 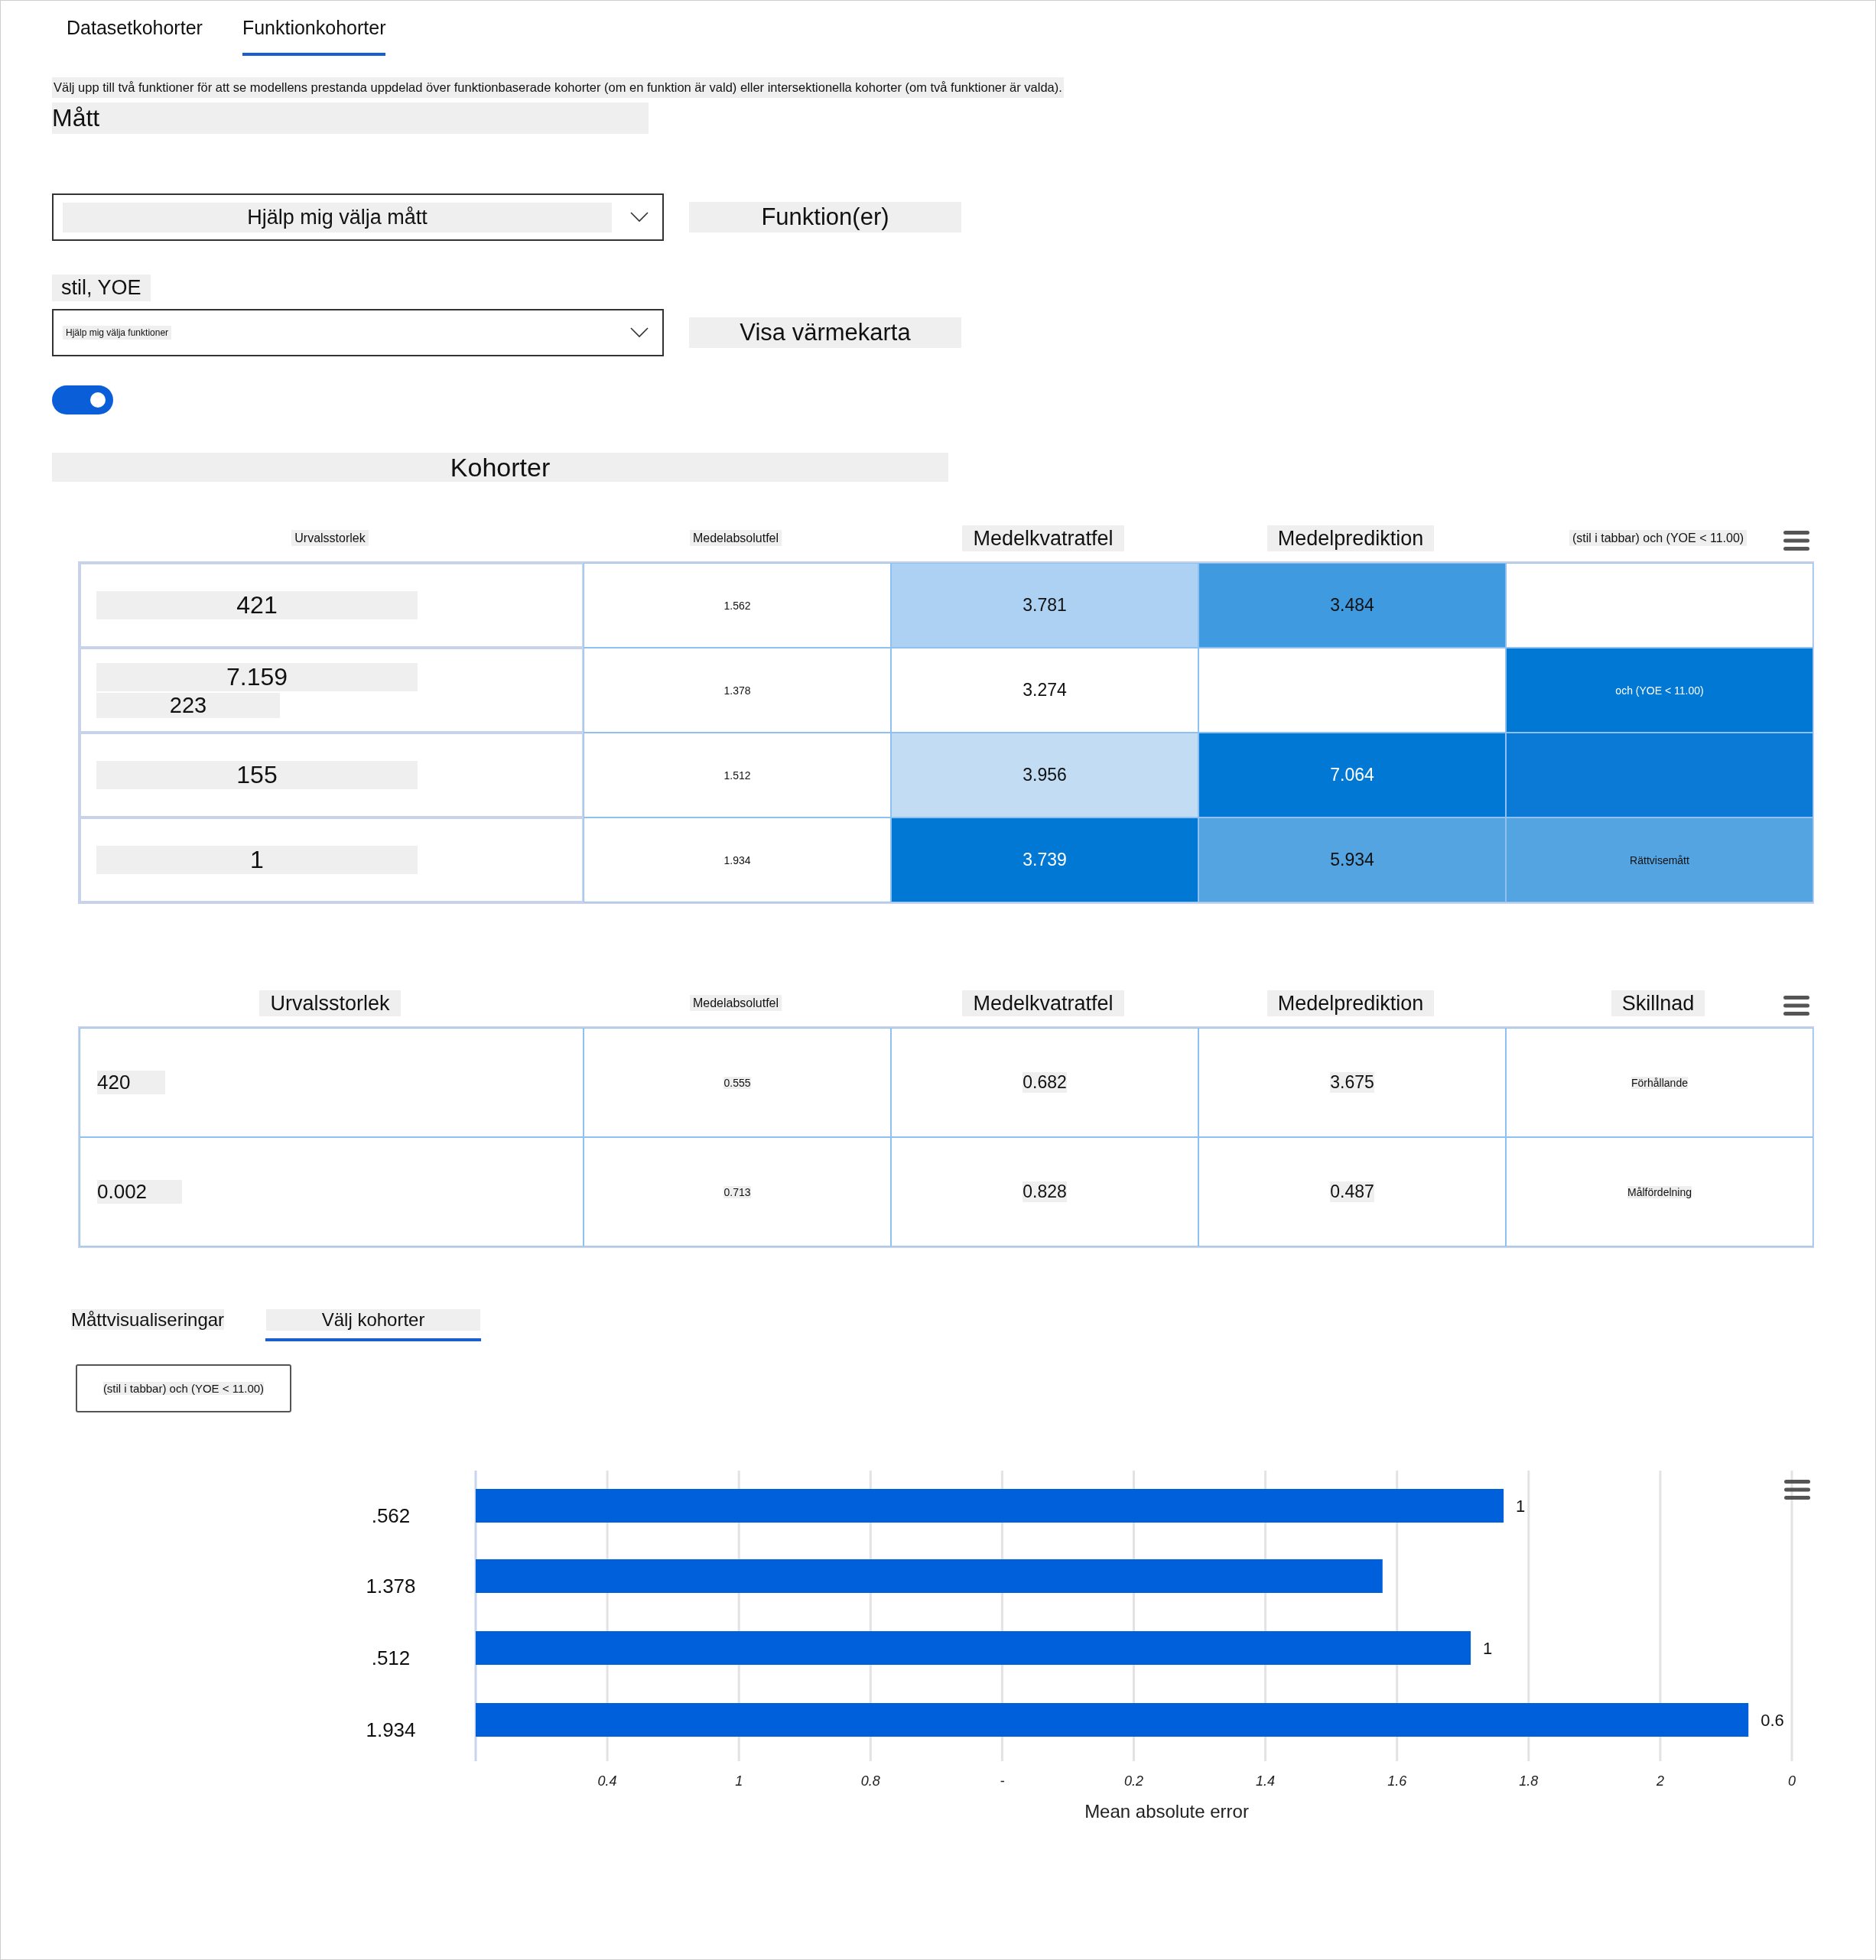 I want to click on table-cell: 0.682, so click(x=1044, y=1082).